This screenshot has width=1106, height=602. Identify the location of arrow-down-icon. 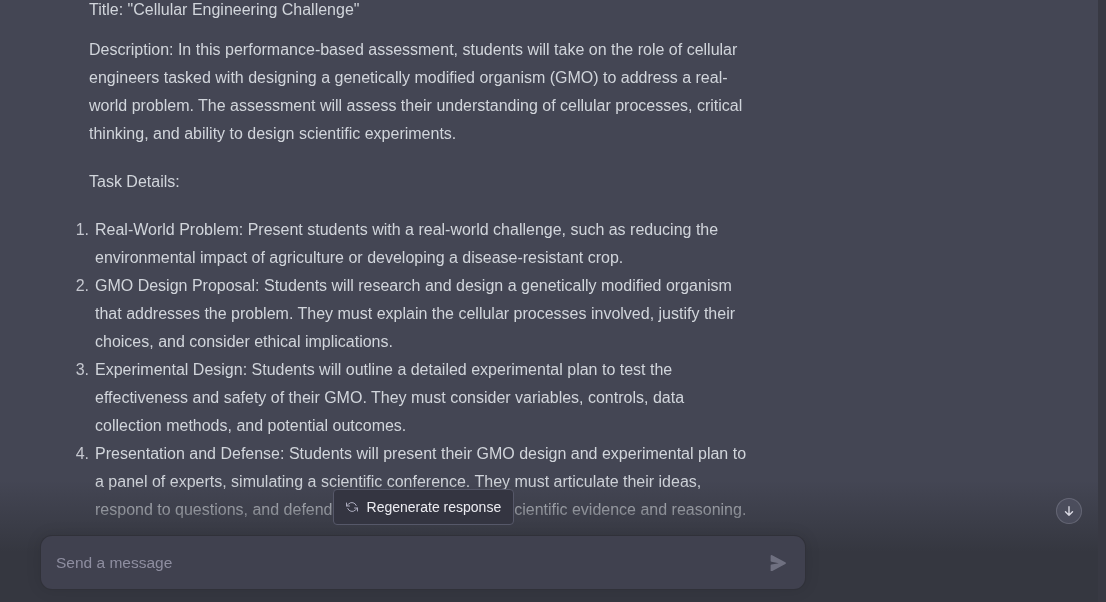
(1069, 511).